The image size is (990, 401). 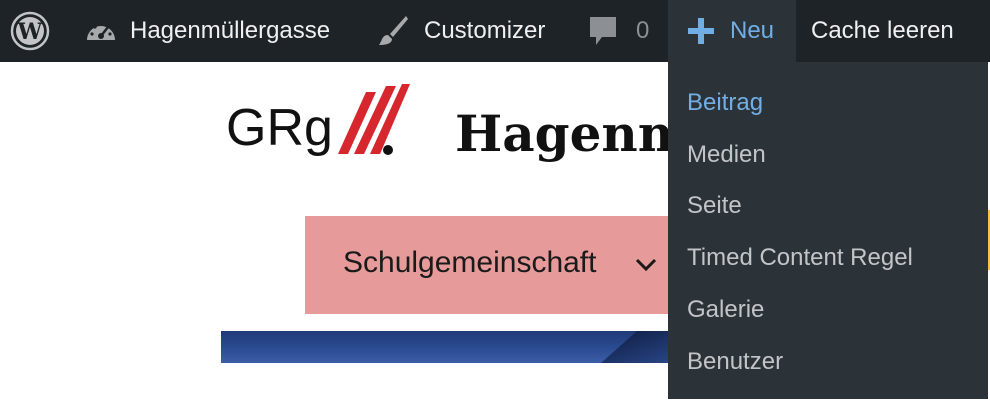 What do you see at coordinates (279, 128) in the screenshot?
I see `logo-text: GRg` at bounding box center [279, 128].